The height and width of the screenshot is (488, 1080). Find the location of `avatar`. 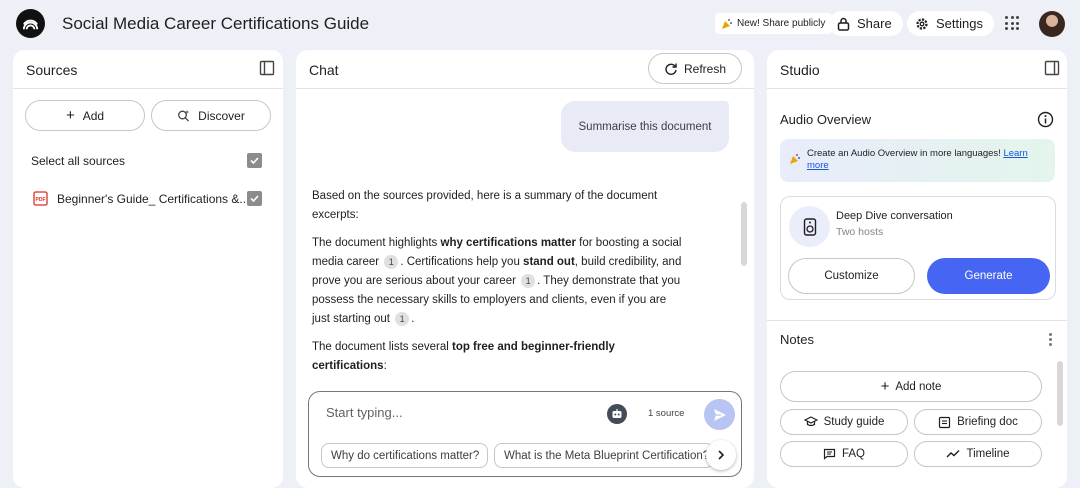

avatar is located at coordinates (1052, 24).